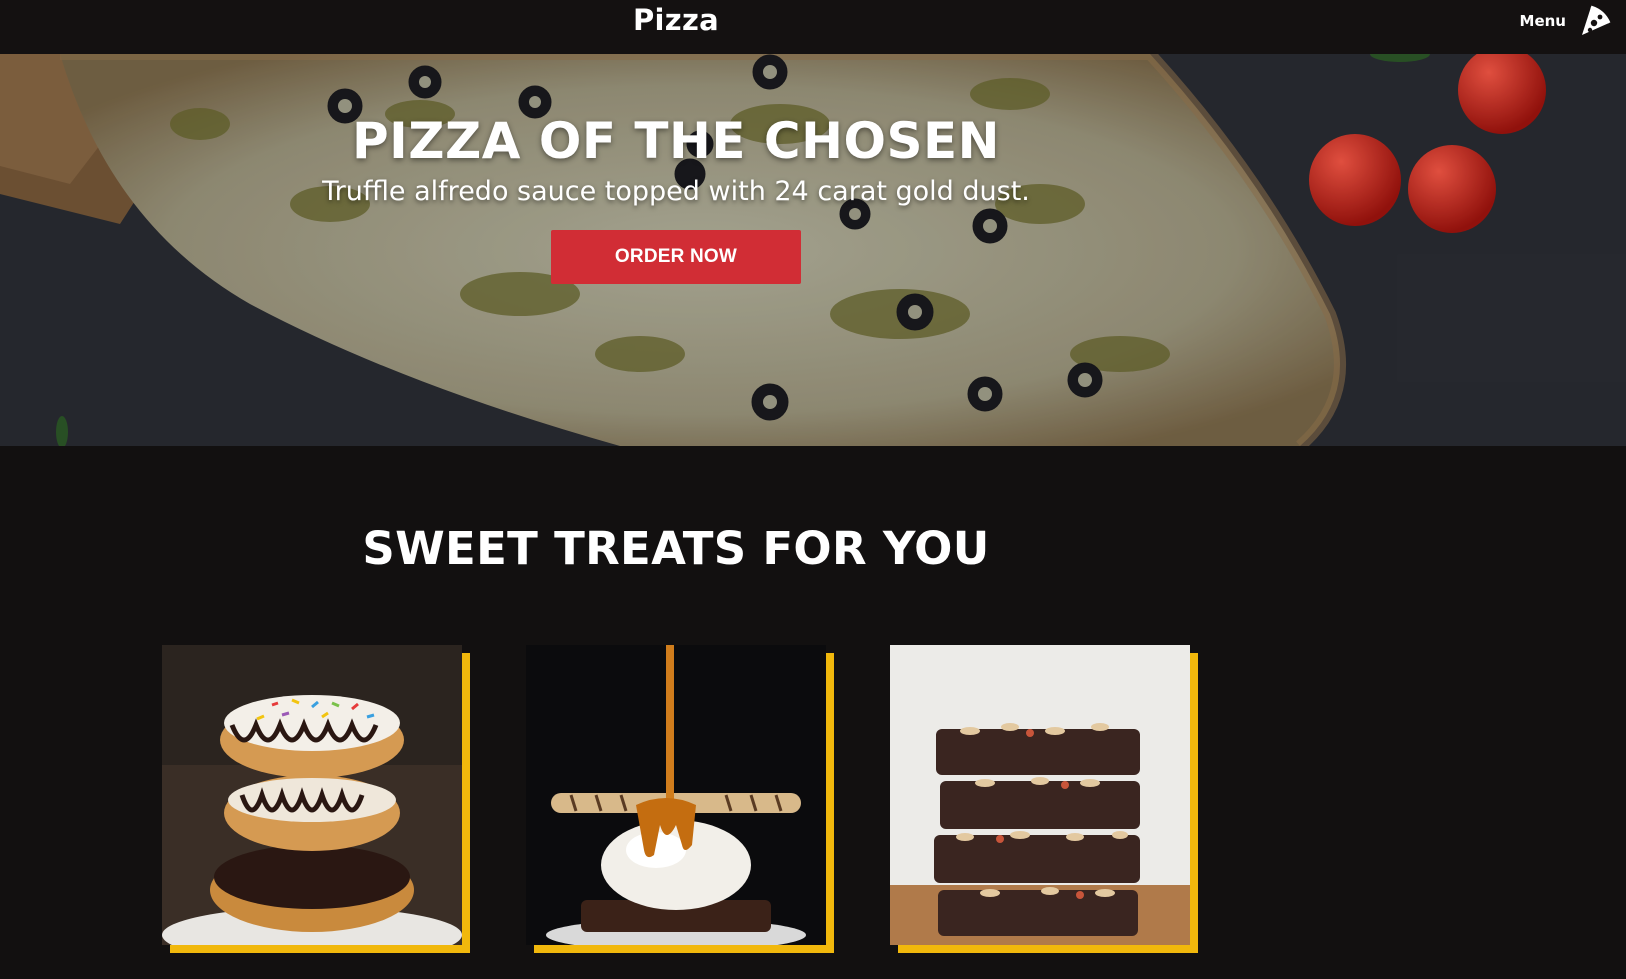 The image size is (1626, 979). I want to click on treat-card-ice-cream, so click(681, 799).